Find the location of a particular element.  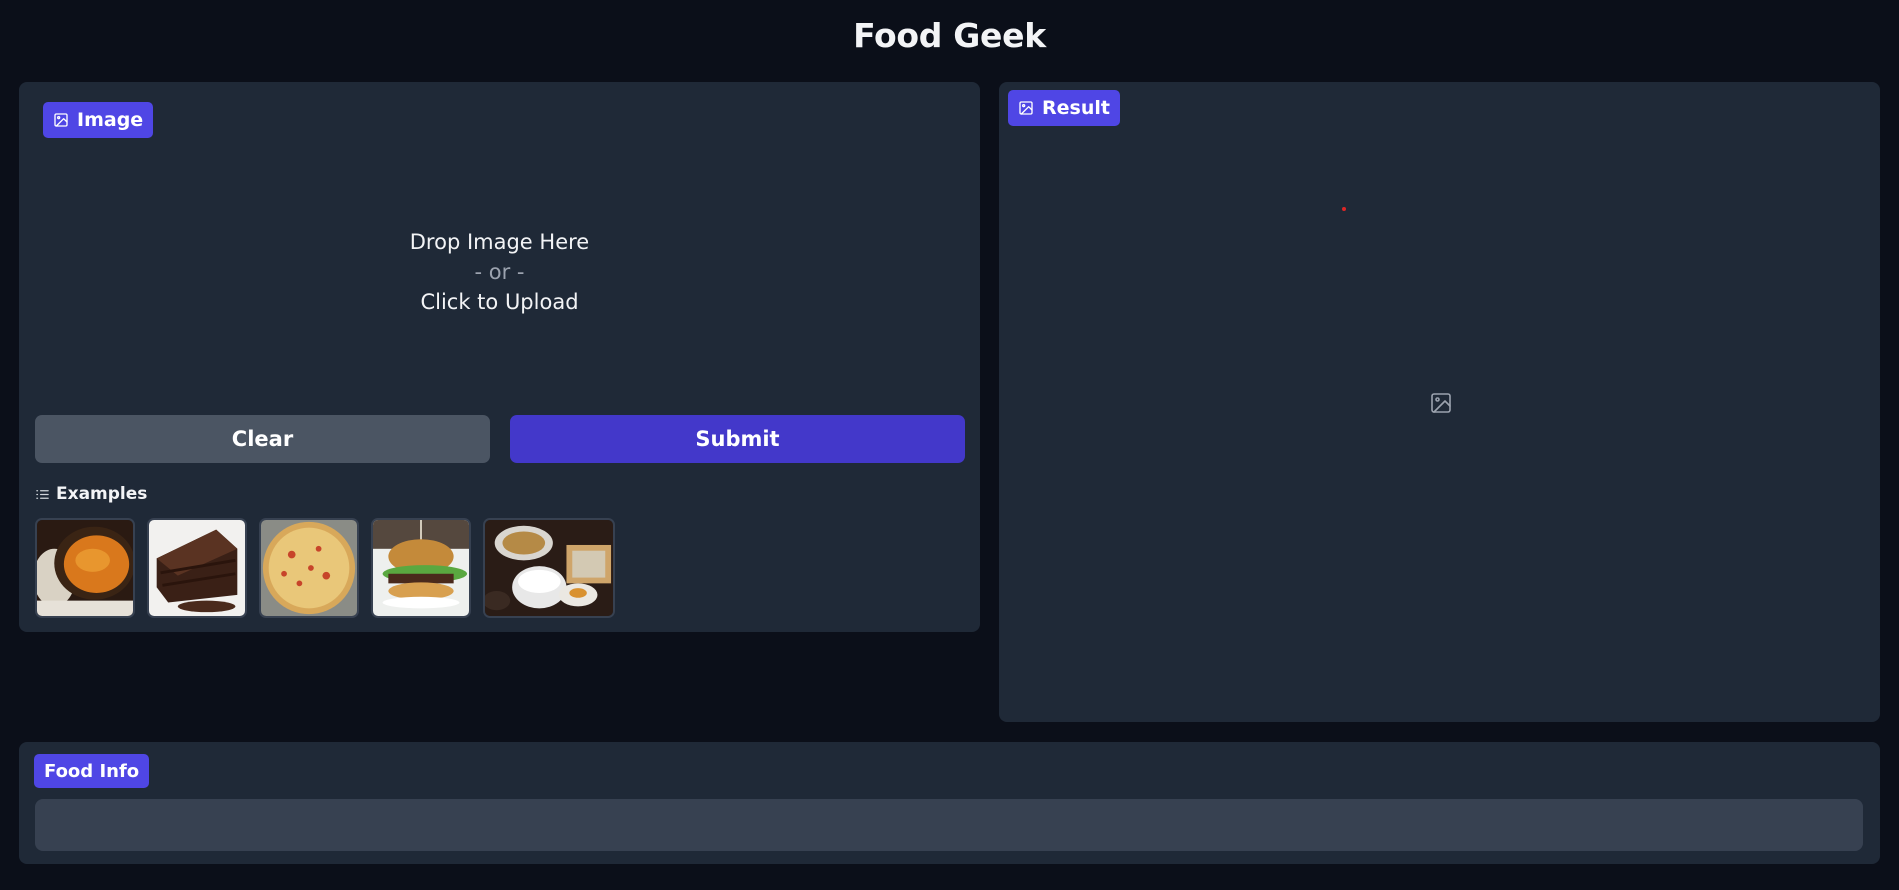

example-thumbnail-curry is located at coordinates (85, 568).